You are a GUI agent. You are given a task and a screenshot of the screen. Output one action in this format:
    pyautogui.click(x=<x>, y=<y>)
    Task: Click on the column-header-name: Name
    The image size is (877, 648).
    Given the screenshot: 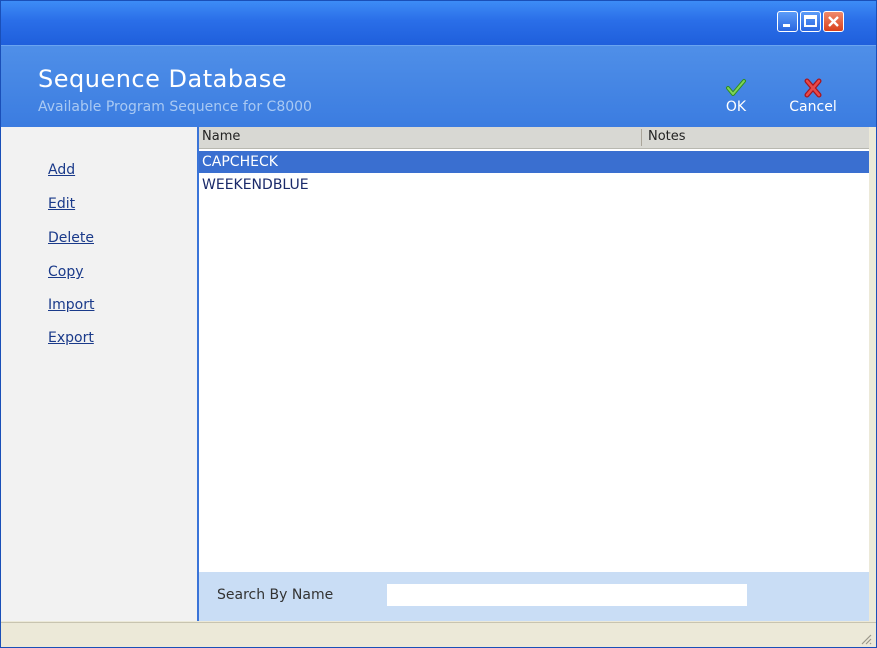 What is the action you would take?
    pyautogui.click(x=221, y=136)
    